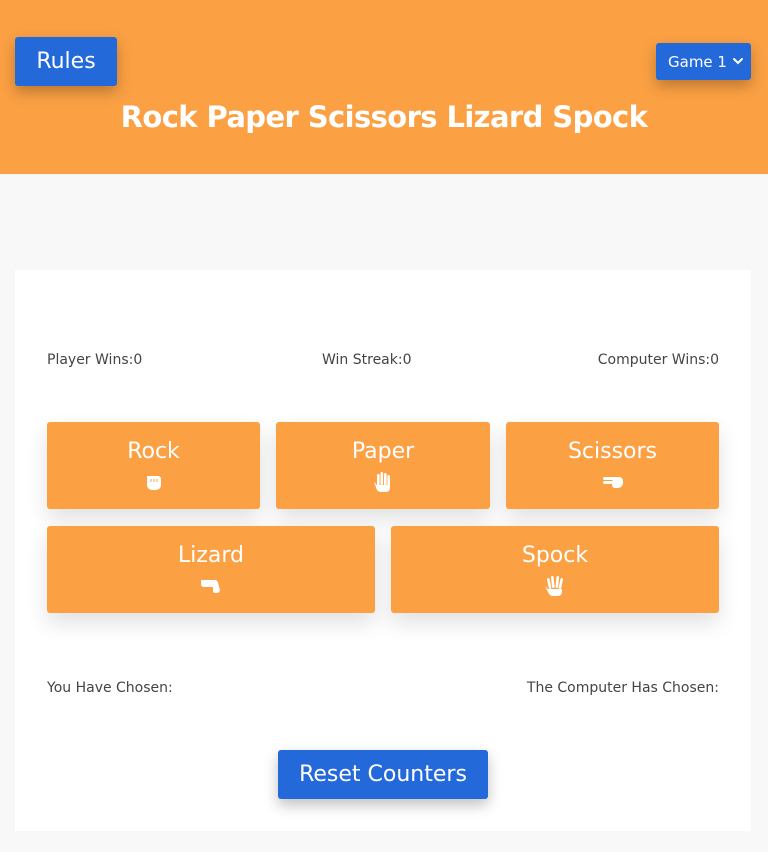 This screenshot has height=852, width=768. I want to click on computer-has-chosen-label: The Computer Has Chosen:, so click(622, 688).